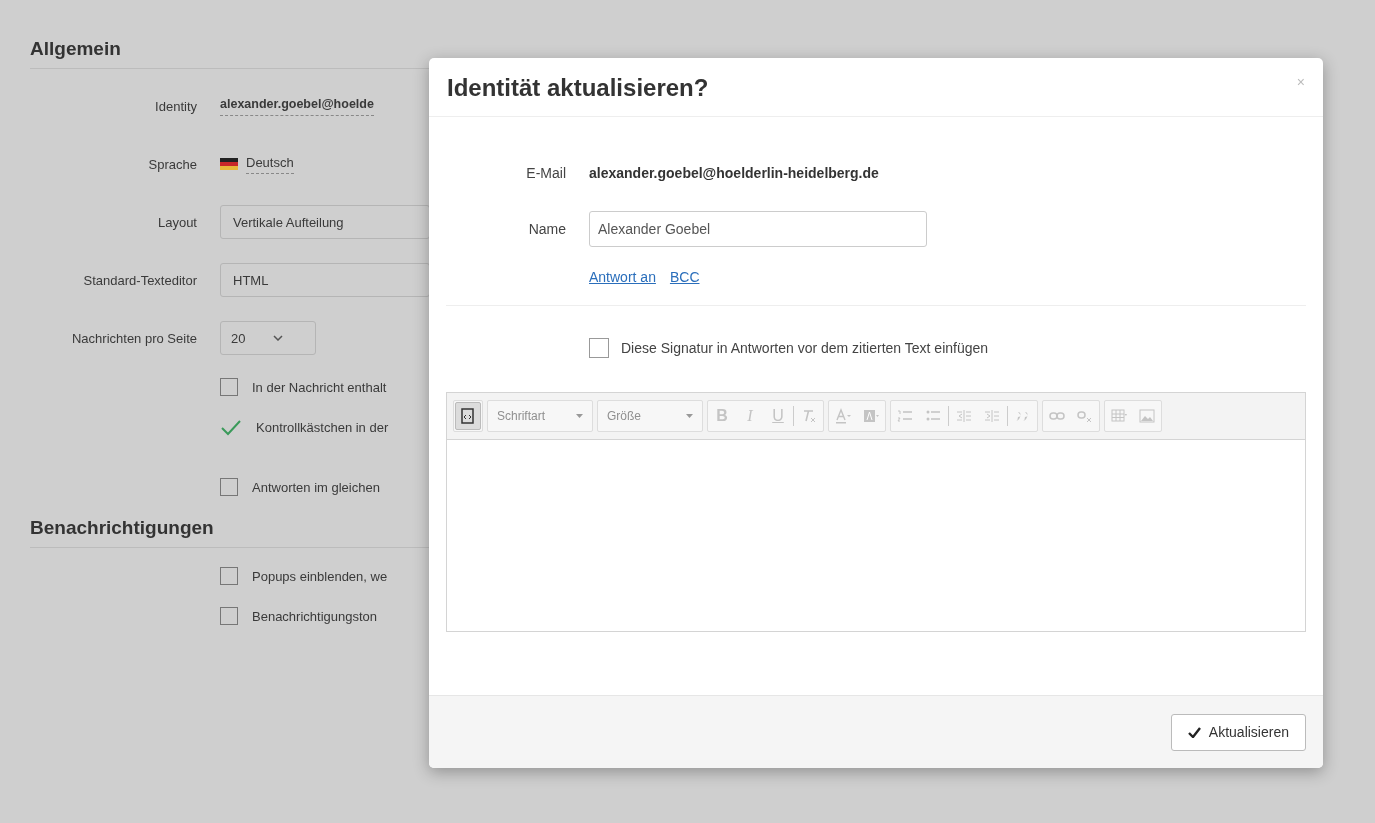  Describe the element at coordinates (805, 348) in the screenshot. I see `checkbox-label: Diese Signatur in Antworten vor dem zitierten Text einfügen` at that location.